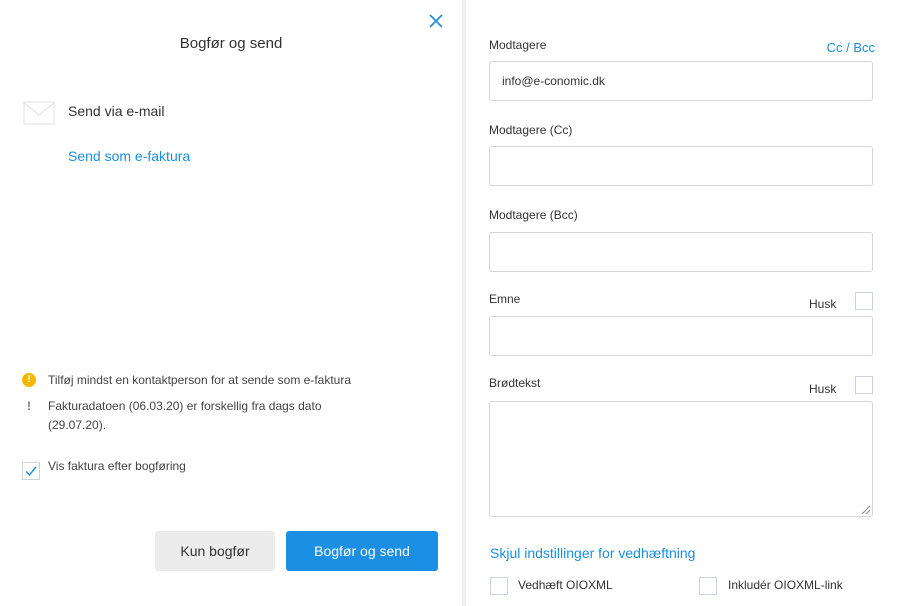 This screenshot has height=606, width=900. I want to click on only-post-button: Kun bogfør, so click(215, 551).